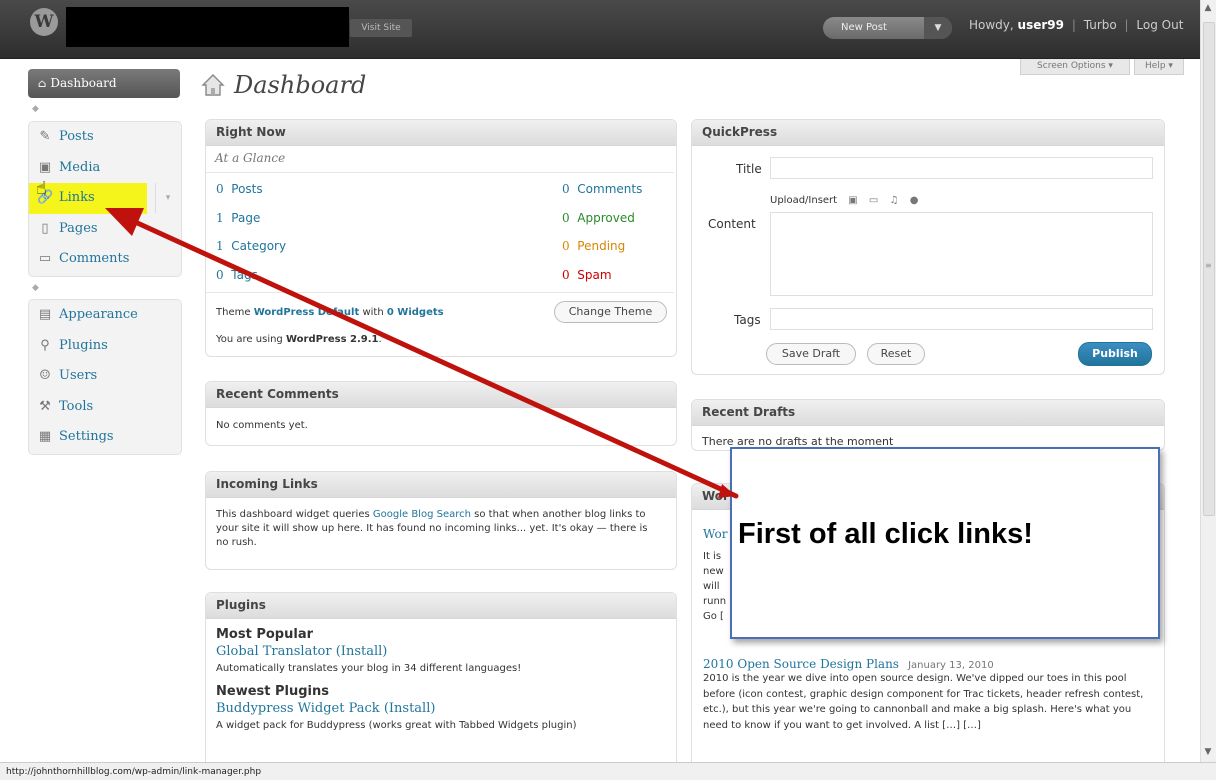  Describe the element at coordinates (844, 200) in the screenshot. I see `upload-insert-row: Upload/Insert ▣ ▭ ♫ ●` at that location.